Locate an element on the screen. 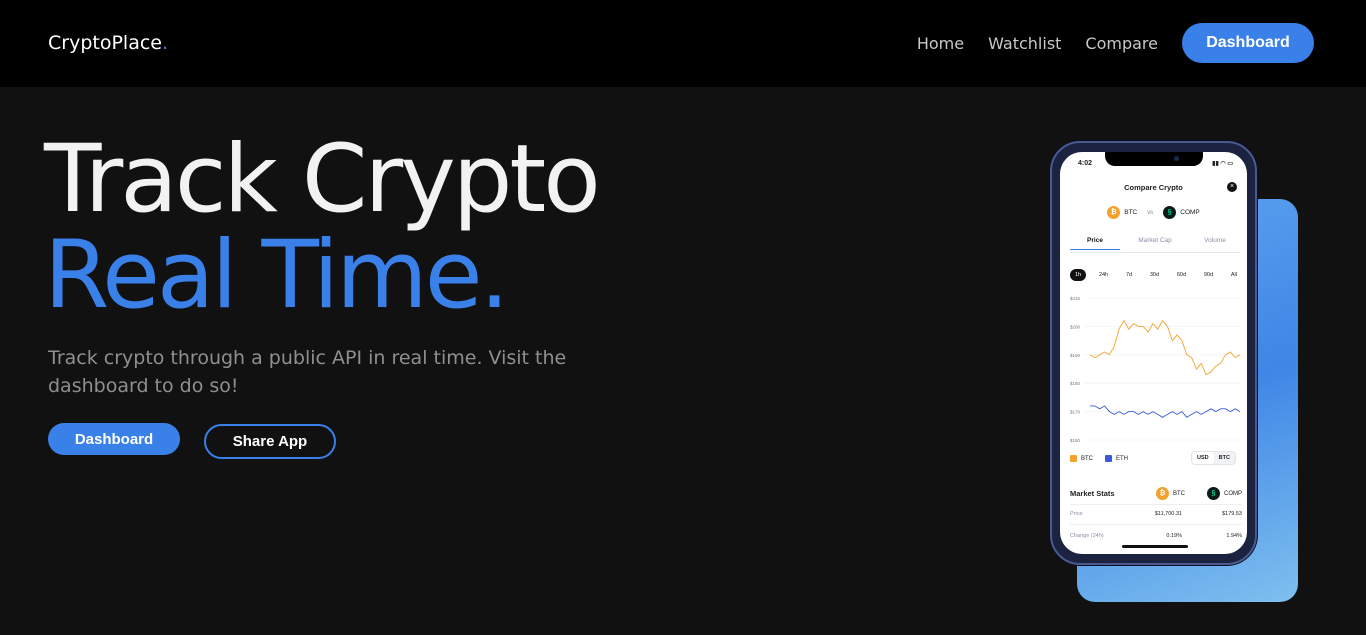  stats-row-value-b: 1.94% is located at coordinates (1234, 536).